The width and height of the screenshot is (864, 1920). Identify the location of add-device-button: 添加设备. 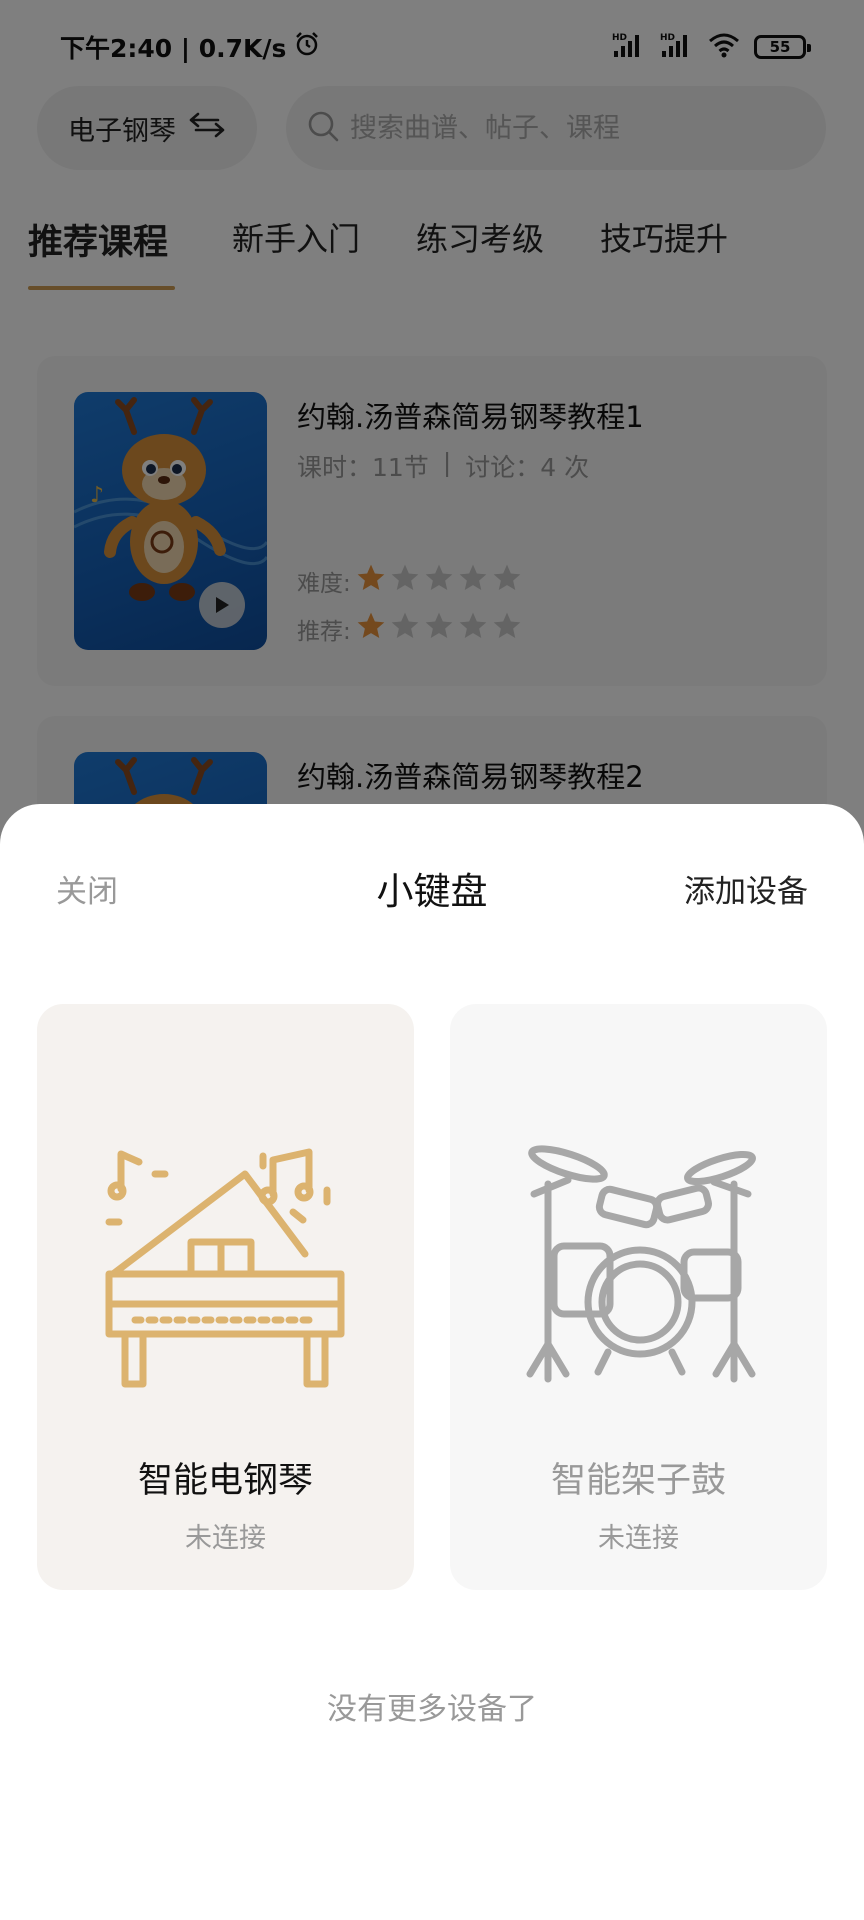
(746, 888).